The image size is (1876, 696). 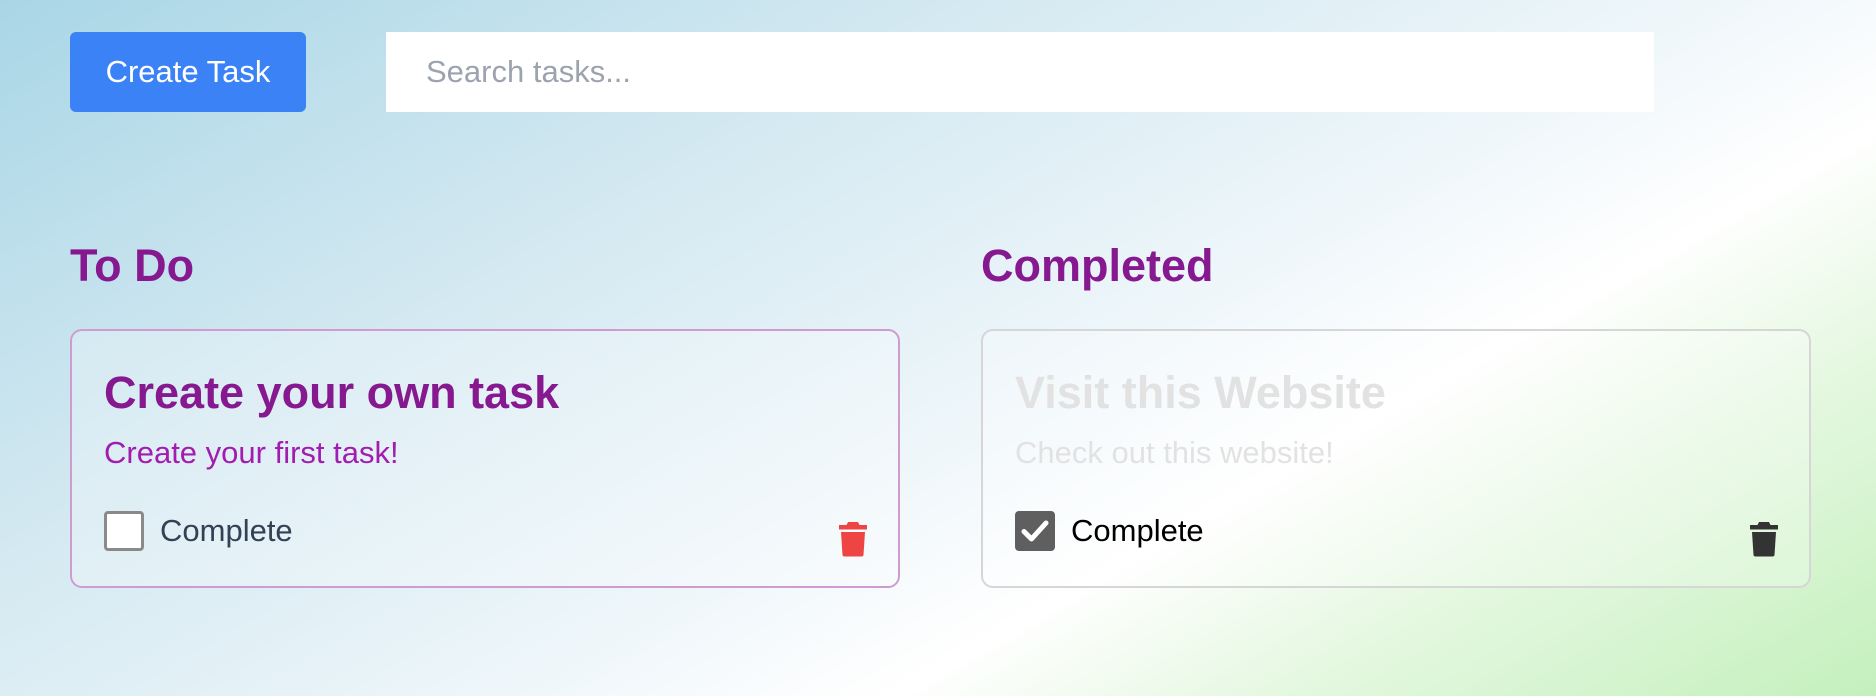 I want to click on toolbar: Create Task, so click(x=862, y=72).